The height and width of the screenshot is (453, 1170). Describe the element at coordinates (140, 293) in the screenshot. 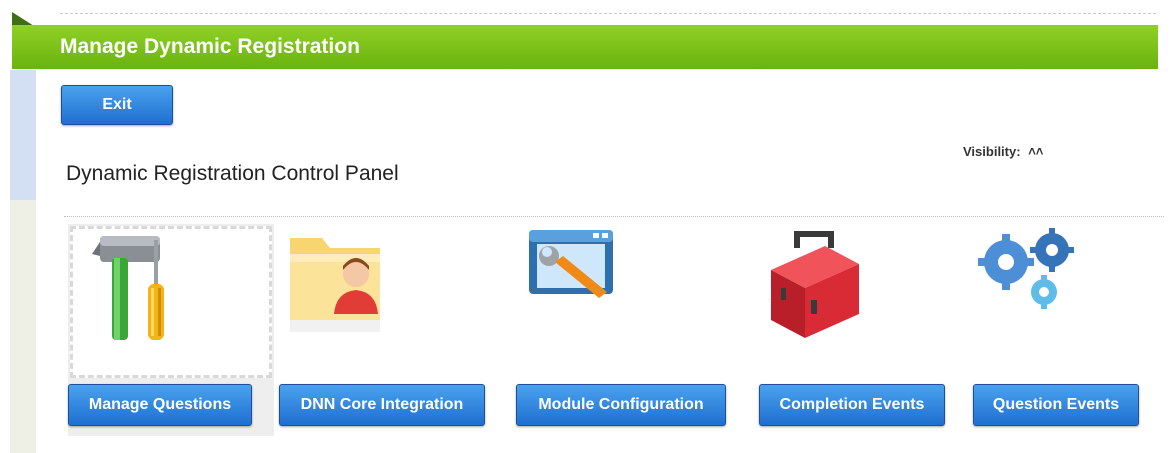

I see `tools-icon` at that location.